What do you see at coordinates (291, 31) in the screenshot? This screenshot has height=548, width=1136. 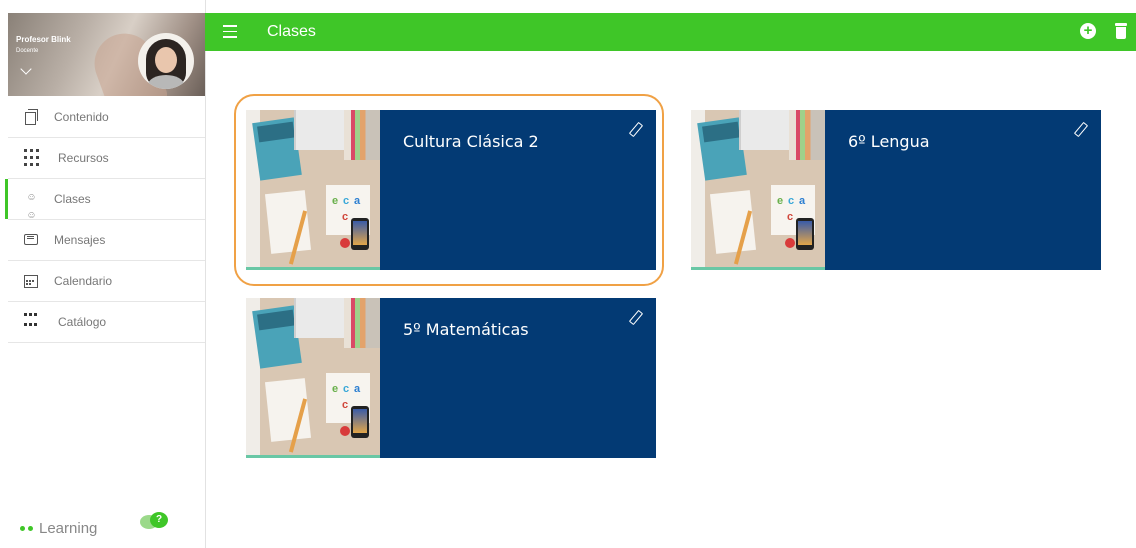 I see `page-title: Clases` at bounding box center [291, 31].